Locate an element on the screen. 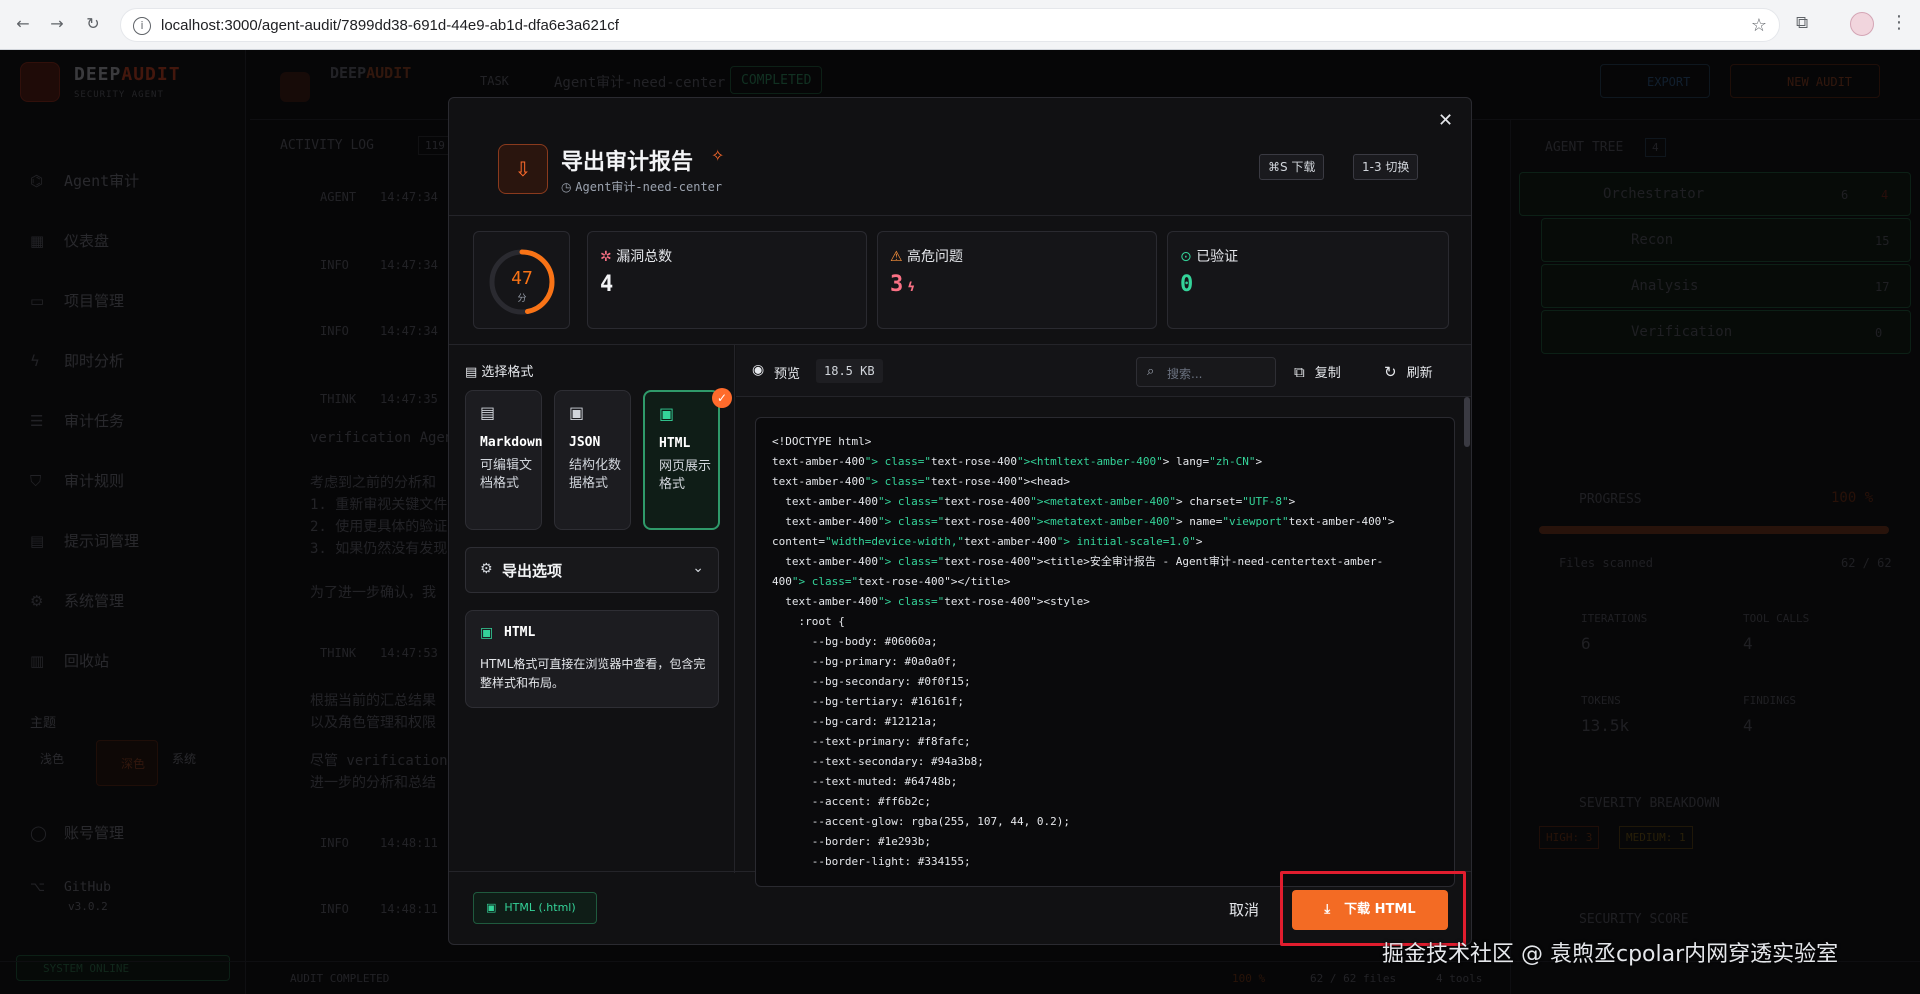 Image resolution: width=1920 pixels, height=994 pixels. score-value: 47 is located at coordinates (522, 278).